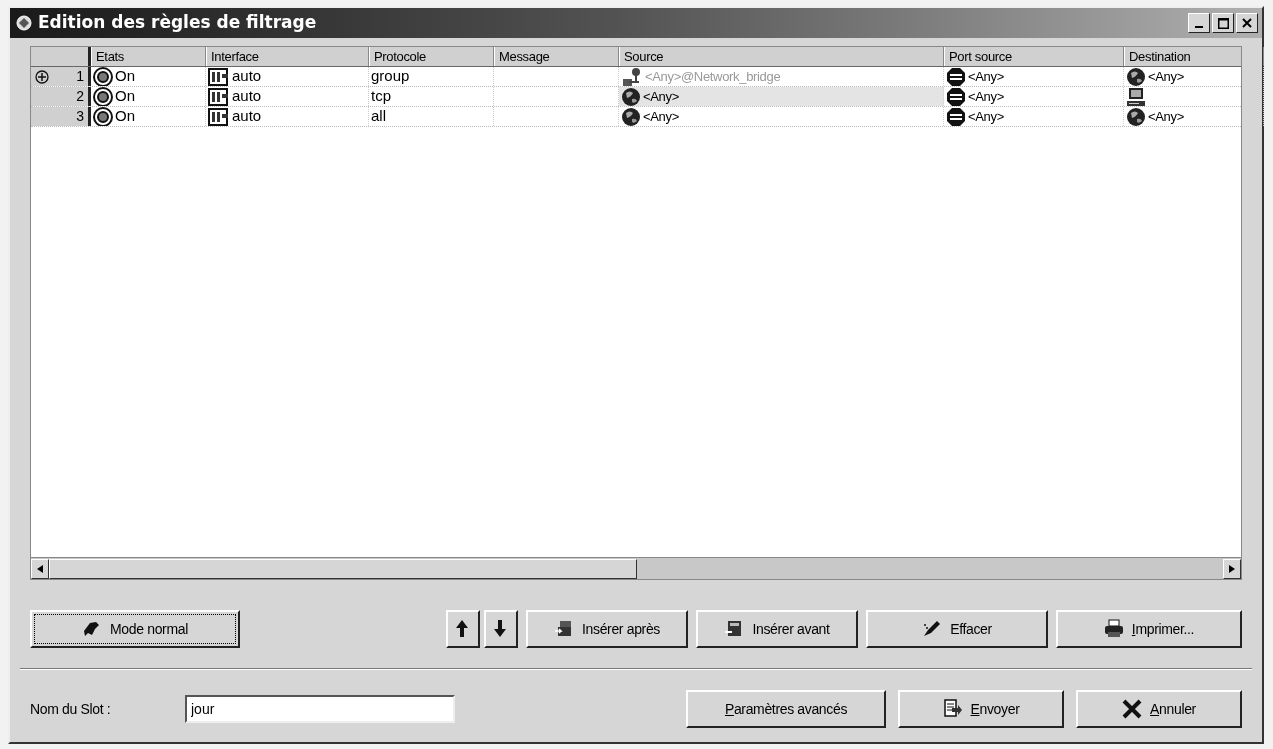 The height and width of the screenshot is (749, 1273). I want to click on network-icon, so click(632, 76).